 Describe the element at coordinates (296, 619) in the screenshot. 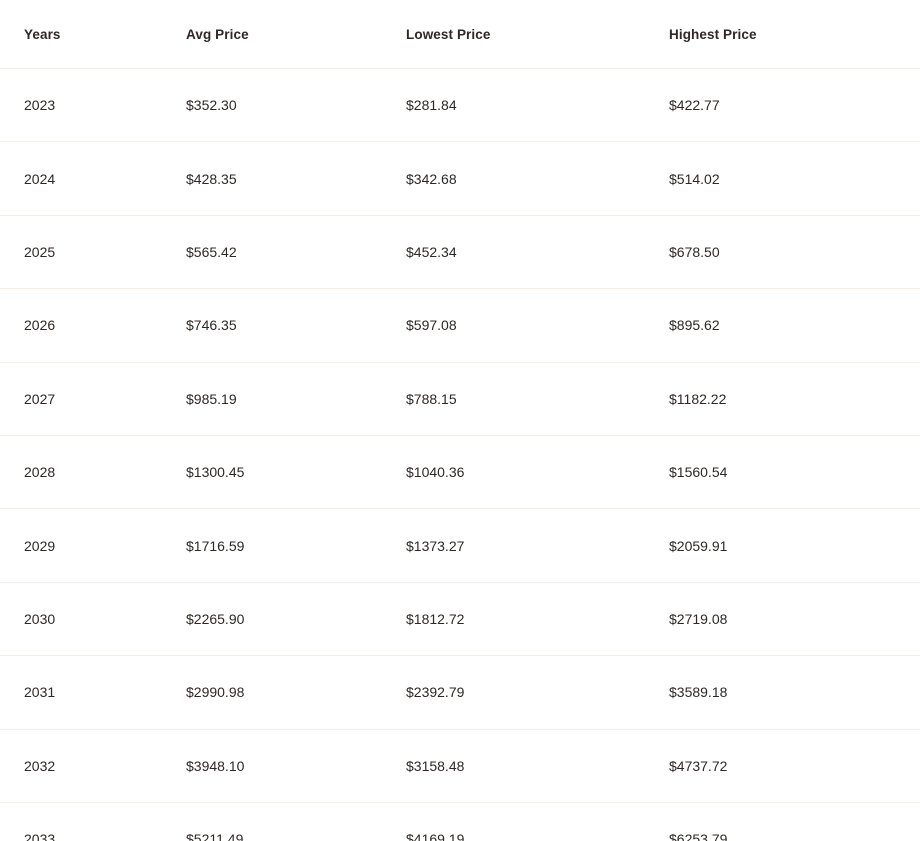

I see `cell-avg: $2265.90` at that location.